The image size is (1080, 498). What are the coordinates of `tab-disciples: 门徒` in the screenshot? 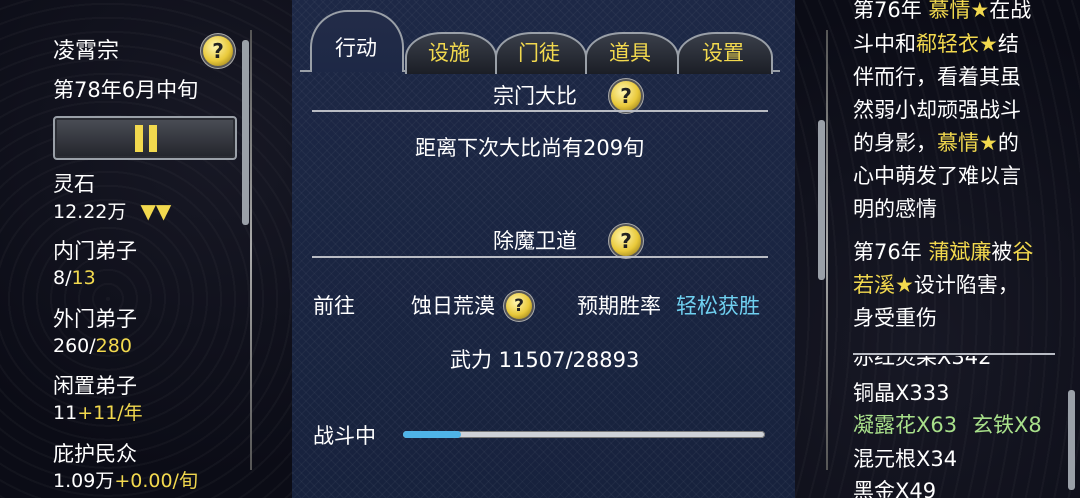 It's located at (539, 53).